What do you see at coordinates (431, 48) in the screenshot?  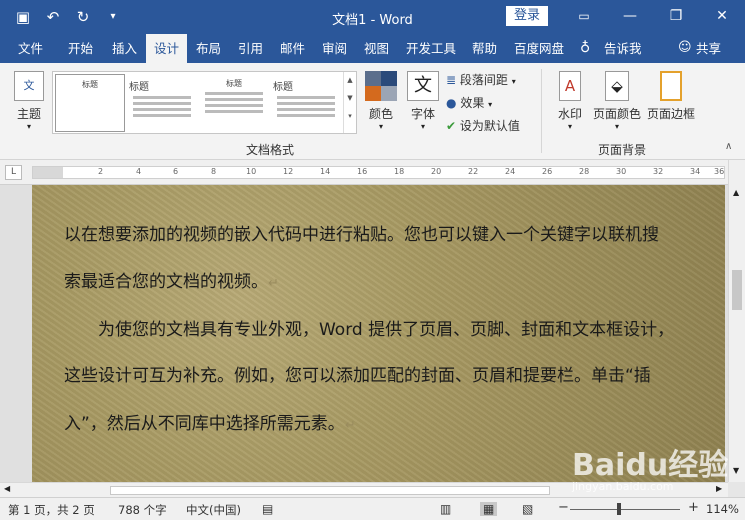 I see `tab-developer: 开发工具` at bounding box center [431, 48].